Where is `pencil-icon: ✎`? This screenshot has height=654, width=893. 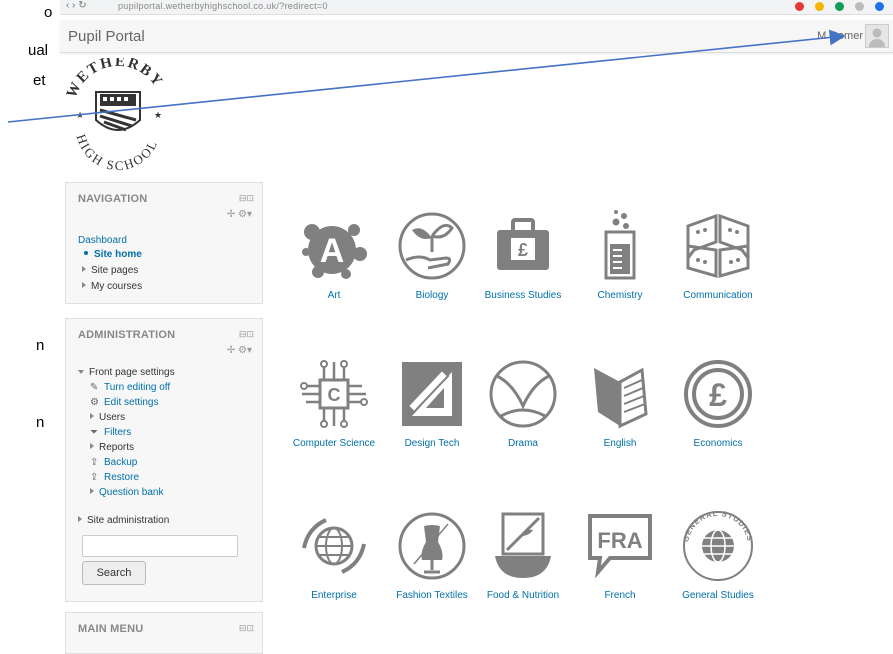
pencil-icon: ✎ is located at coordinates (94, 387).